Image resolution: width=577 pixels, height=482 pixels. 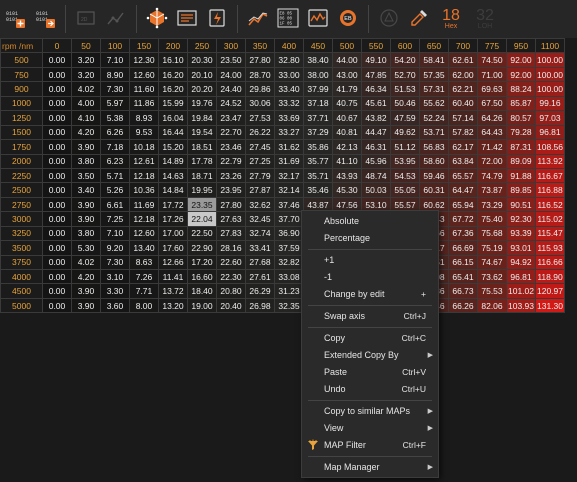 I want to click on table-cell: 90.51, so click(x=521, y=204).